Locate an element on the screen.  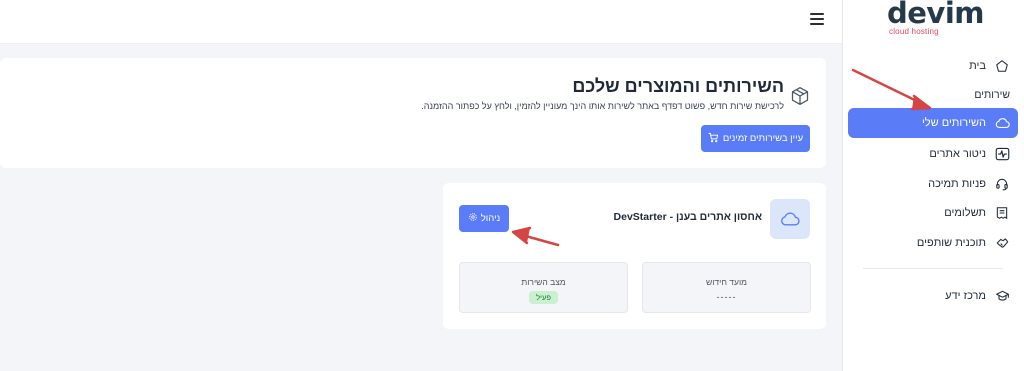
cloud-icon is located at coordinates (1002, 123).